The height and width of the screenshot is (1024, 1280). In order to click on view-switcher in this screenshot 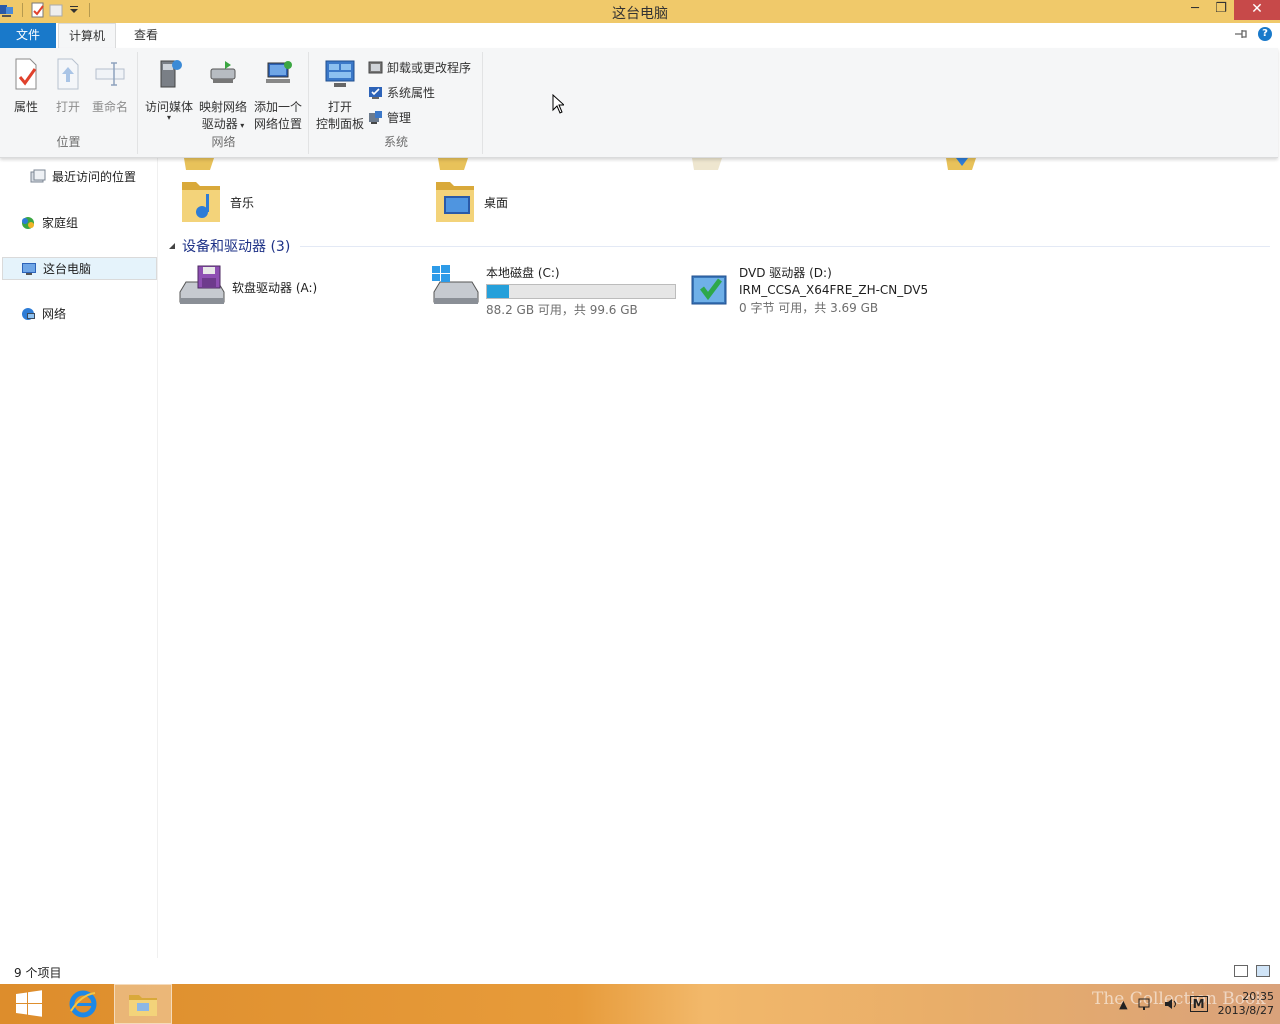, I will do `click(1252, 971)`.